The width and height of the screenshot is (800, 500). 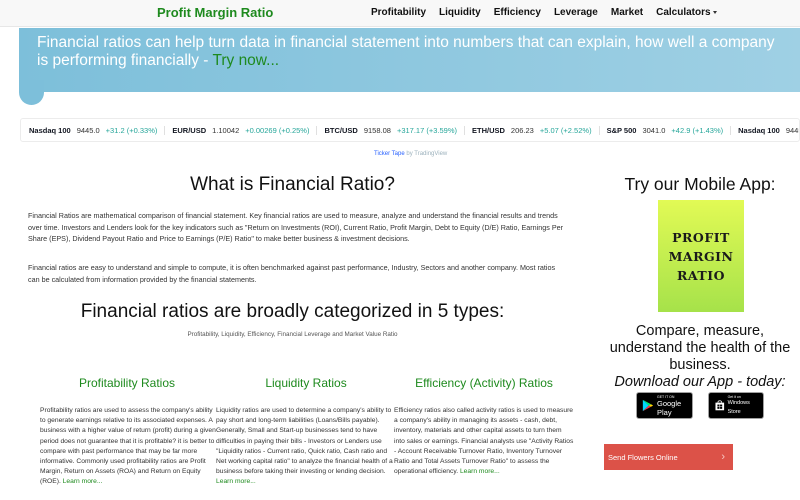 I want to click on windows-store-badge: Get it on Windows Store, so click(x=736, y=405).